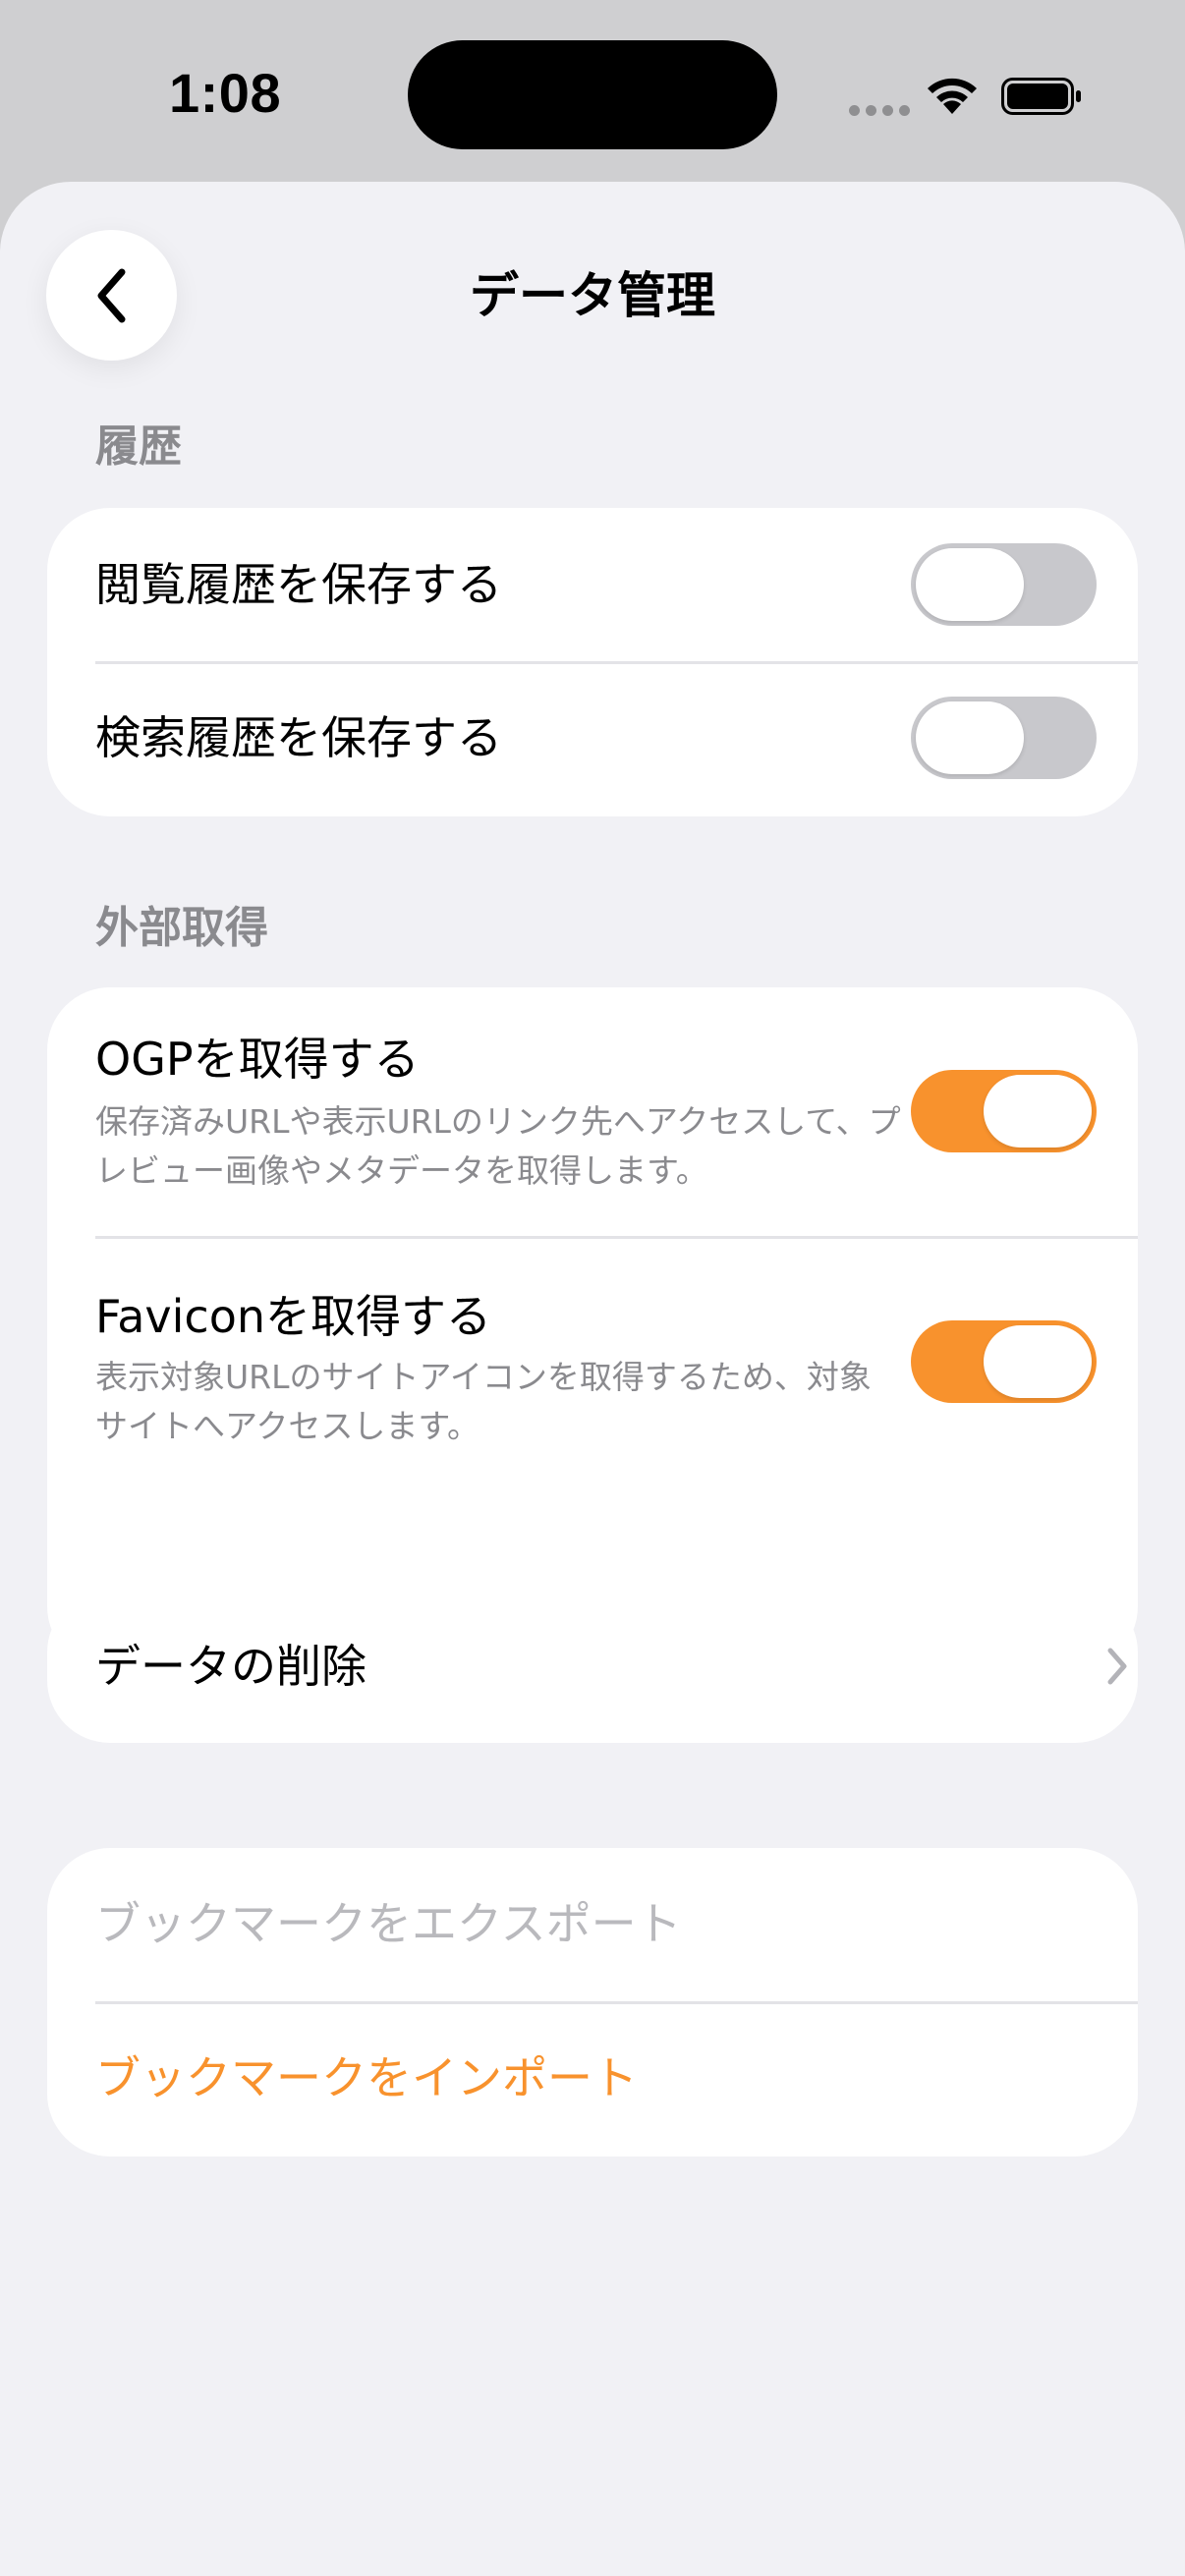  I want to click on import-bookmarks-label: ブックマークをインポート, so click(367, 2077).